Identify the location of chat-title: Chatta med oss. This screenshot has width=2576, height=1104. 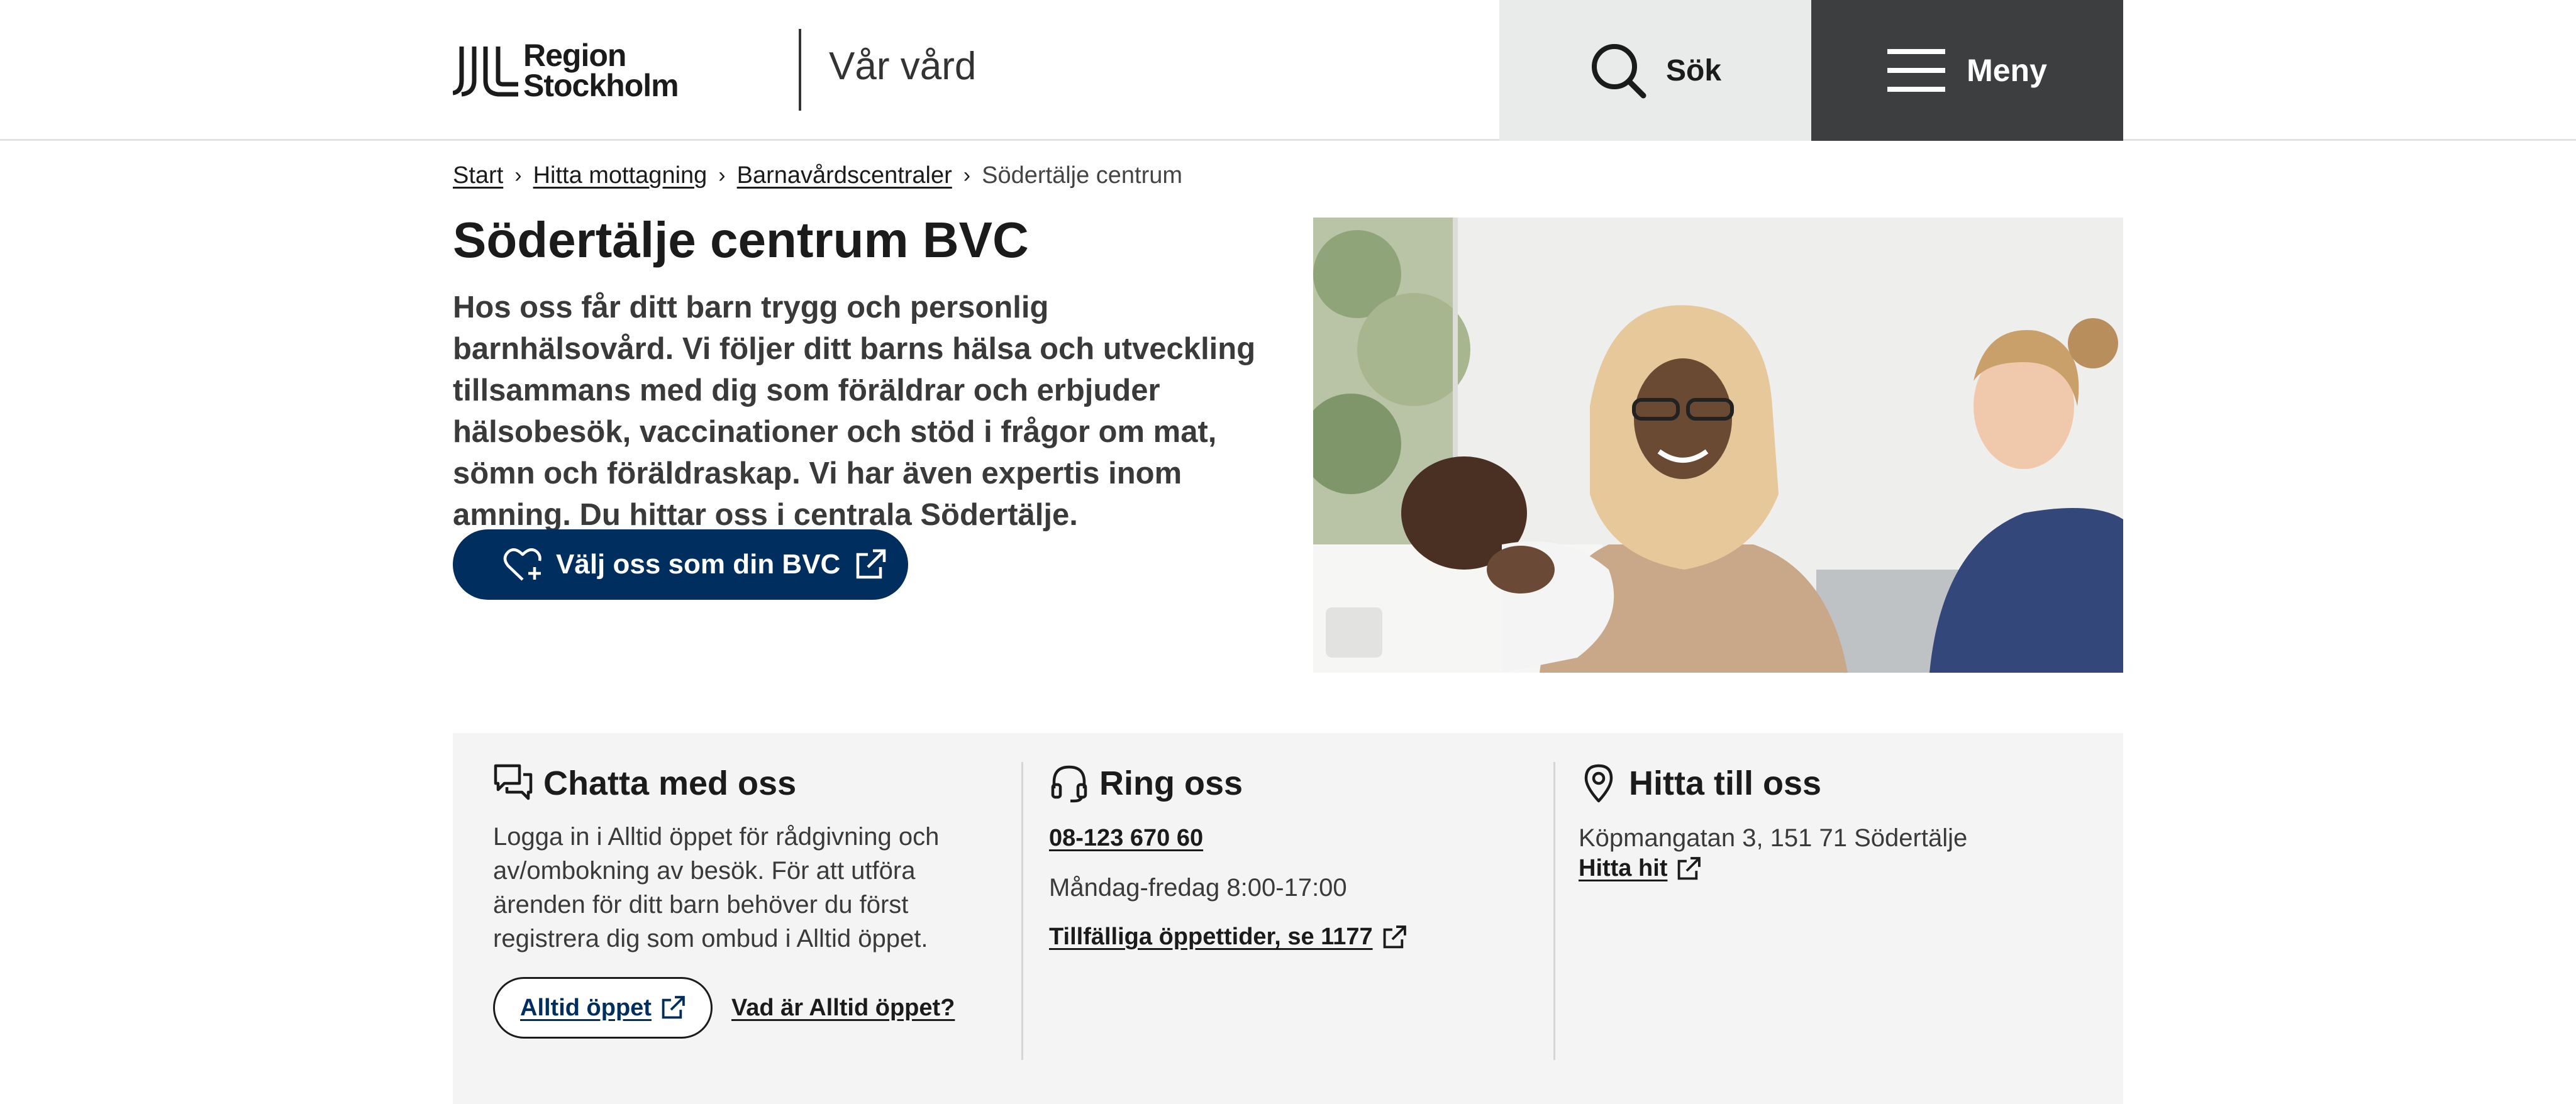
(670, 784).